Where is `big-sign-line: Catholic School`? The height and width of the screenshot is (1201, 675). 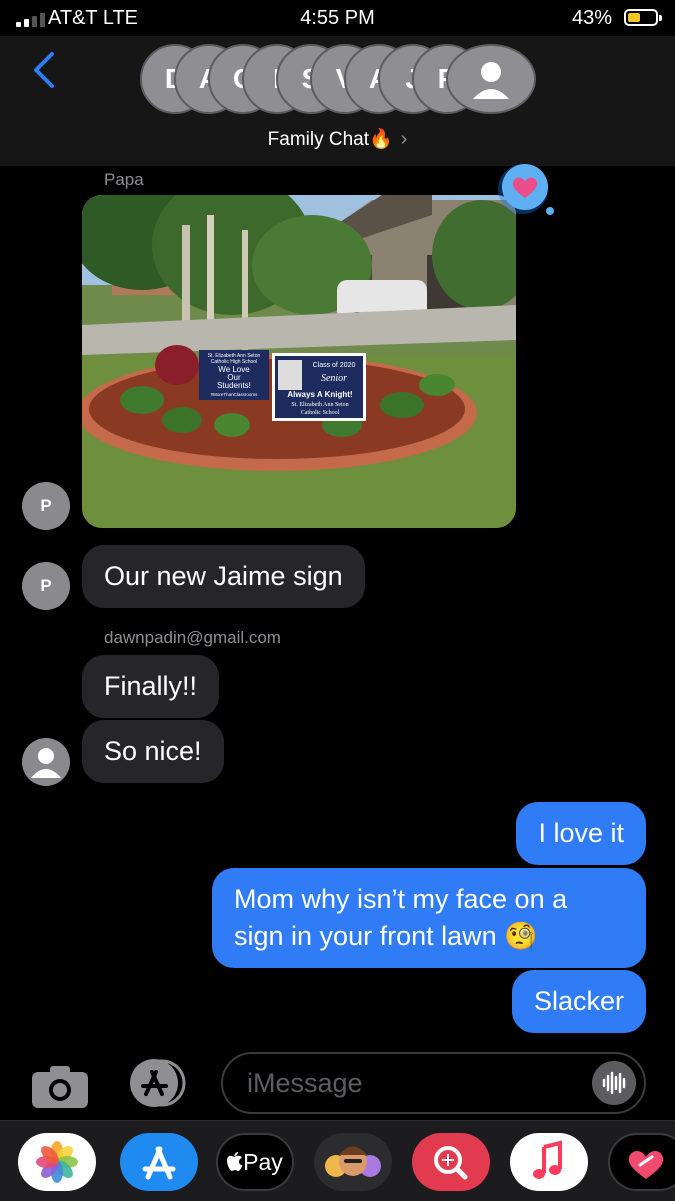 big-sign-line: Catholic School is located at coordinates (320, 413).